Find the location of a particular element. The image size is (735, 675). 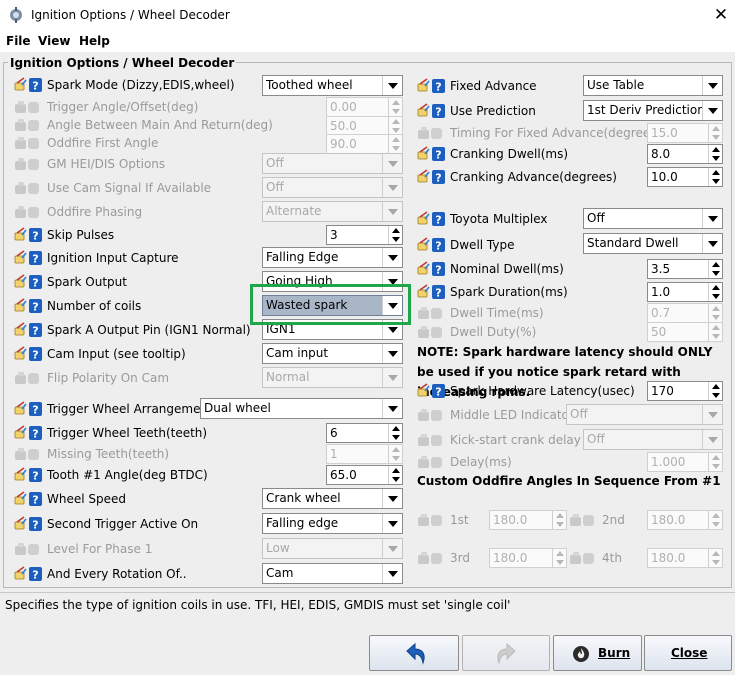

fixed-advance-select: Use Table is located at coordinates (653, 85).